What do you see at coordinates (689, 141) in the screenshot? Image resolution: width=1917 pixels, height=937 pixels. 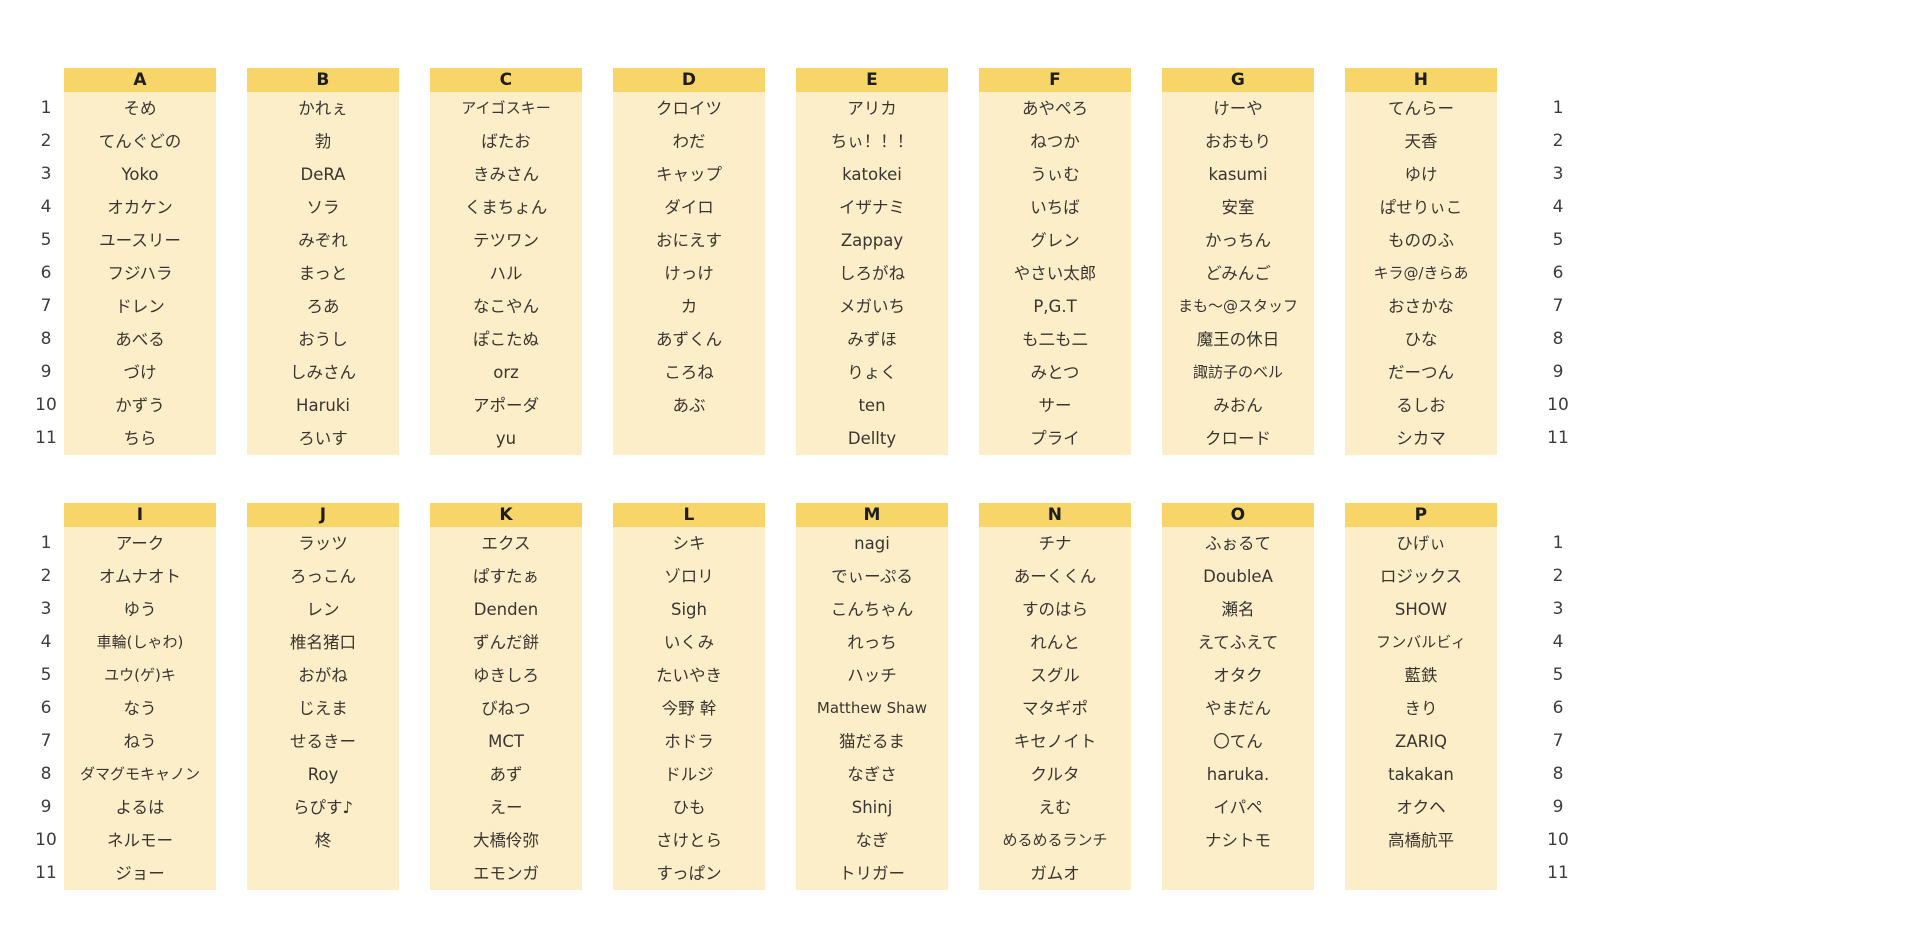 I see `table-cell: わだ` at bounding box center [689, 141].